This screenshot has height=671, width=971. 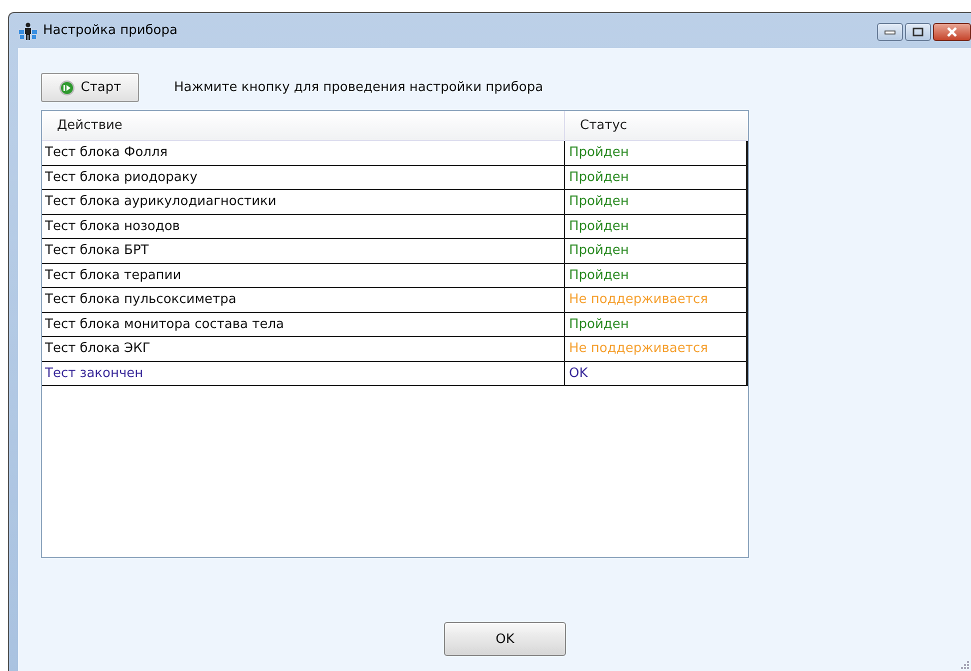 I want to click on action-cell: Тест блока риодораку, so click(x=303, y=177).